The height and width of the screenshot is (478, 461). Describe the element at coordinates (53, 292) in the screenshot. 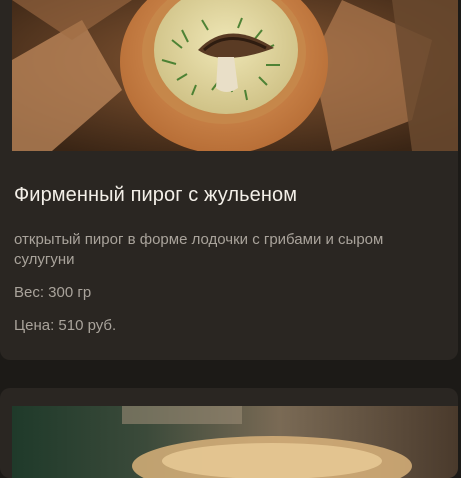

I see `card-weight: Вес: 300 гр` at that location.